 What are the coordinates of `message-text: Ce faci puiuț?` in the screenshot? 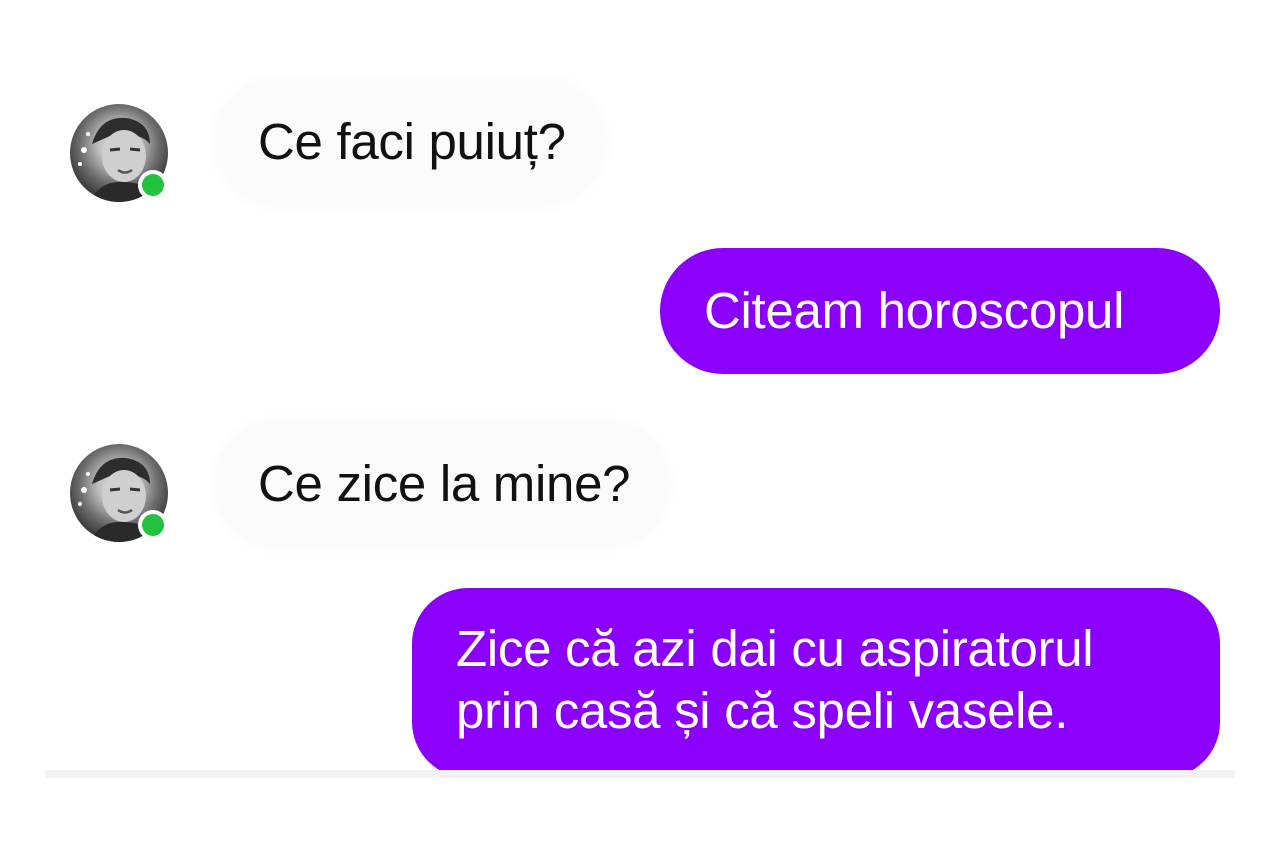 It's located at (412, 141).